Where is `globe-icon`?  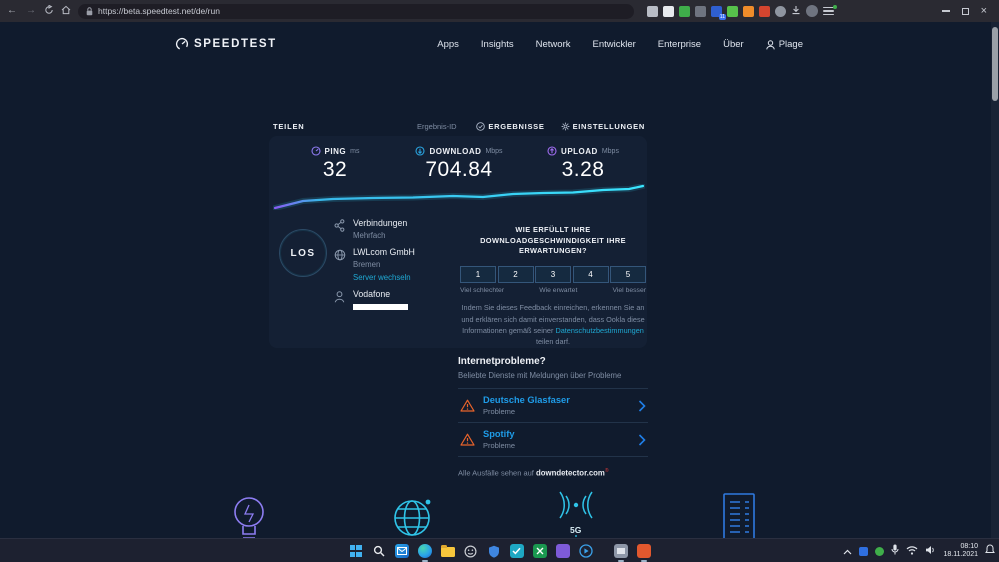 globe-icon is located at coordinates (340, 264).